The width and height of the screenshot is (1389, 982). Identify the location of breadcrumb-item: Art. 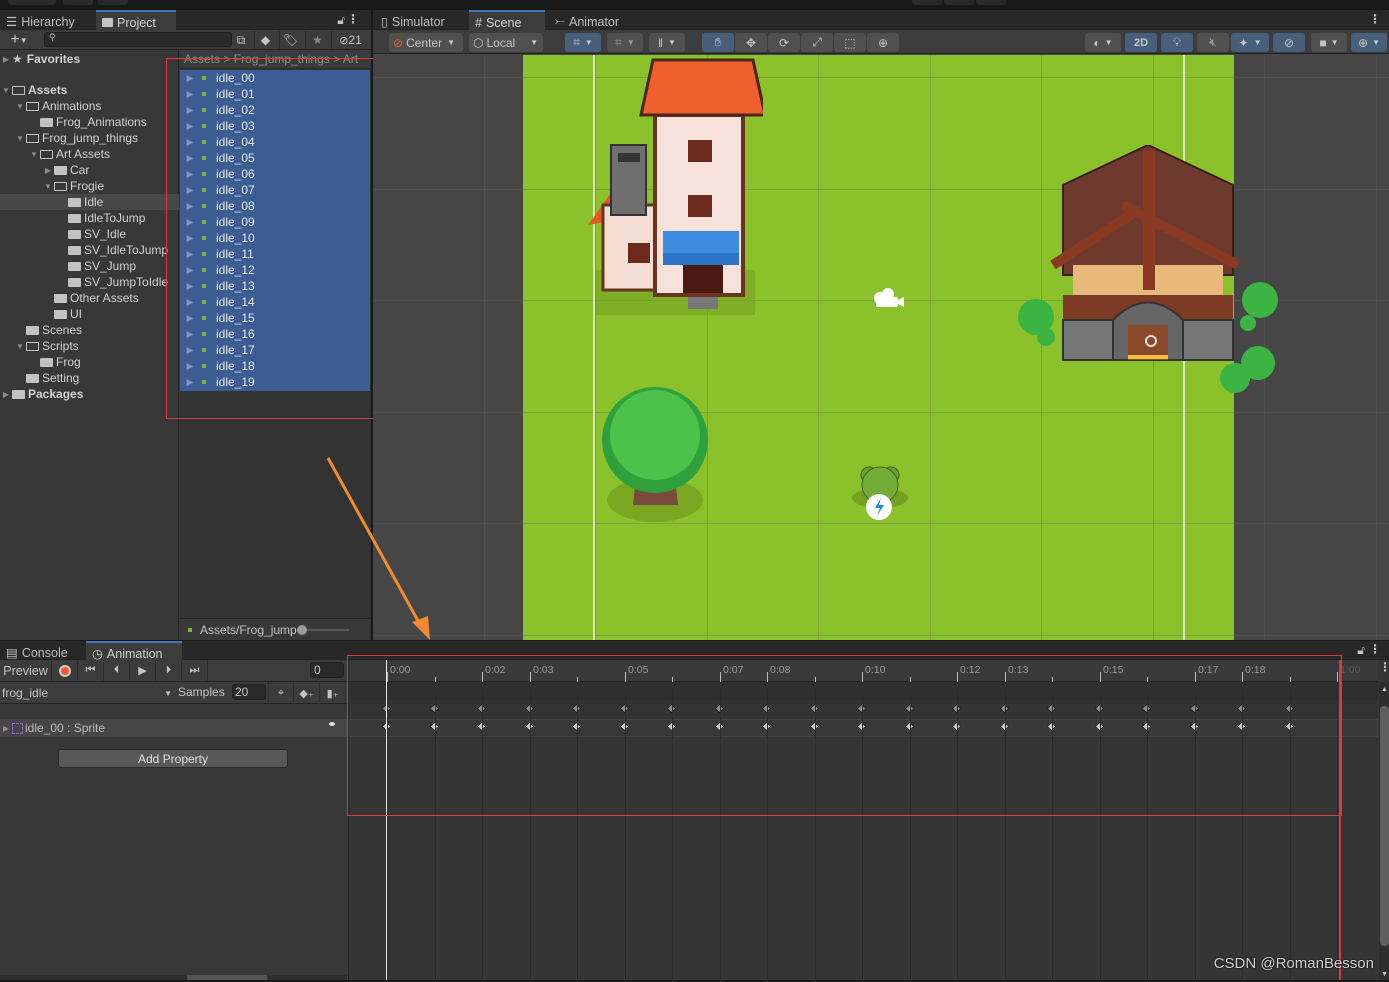
(350, 59).